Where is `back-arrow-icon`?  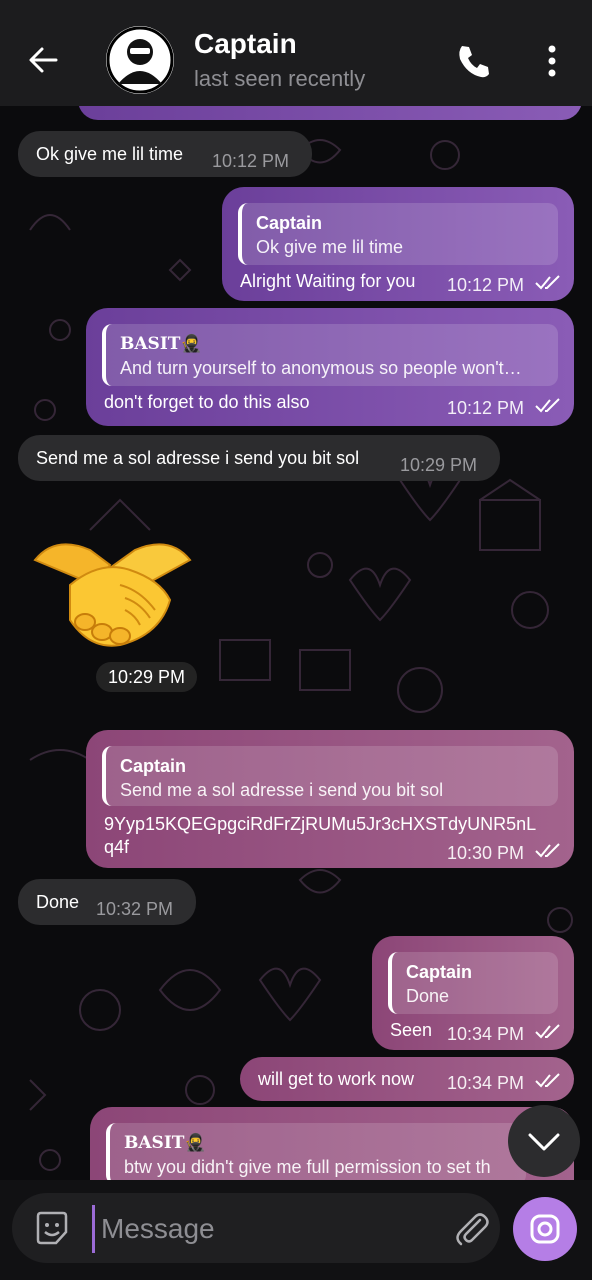 back-arrow-icon is located at coordinates (44, 60).